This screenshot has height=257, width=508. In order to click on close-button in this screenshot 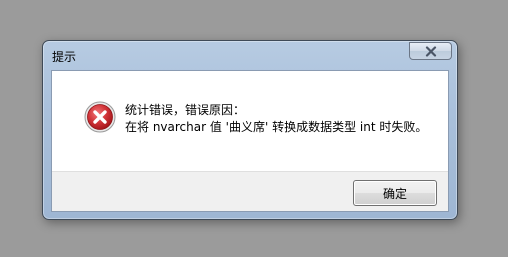, I will do `click(430, 51)`.